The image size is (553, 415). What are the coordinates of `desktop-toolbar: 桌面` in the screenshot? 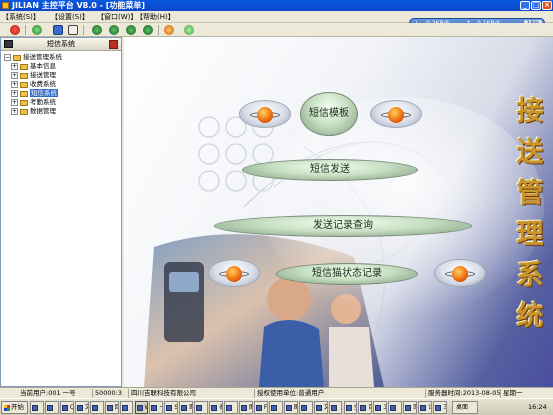 It's located at (465, 407).